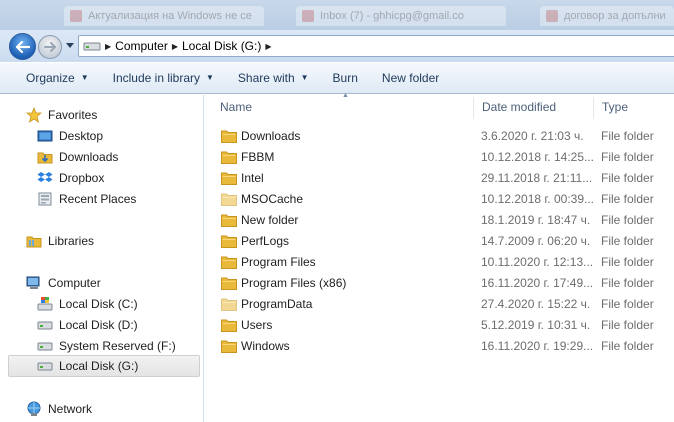 This screenshot has height=422, width=674. I want to click on back-button, so click(22, 46).